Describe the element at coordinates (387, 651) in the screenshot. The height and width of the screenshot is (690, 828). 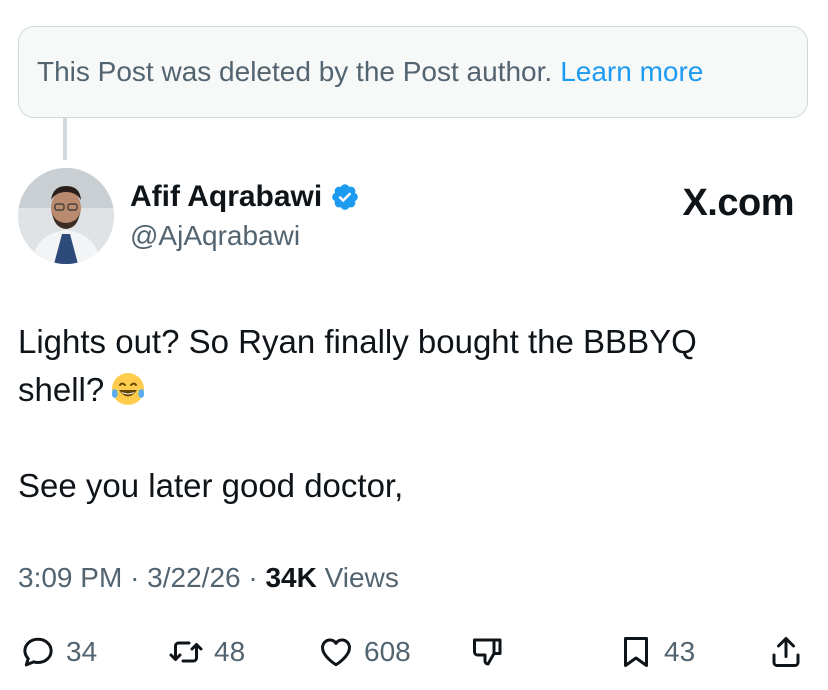
I see `like-count: 608` at that location.